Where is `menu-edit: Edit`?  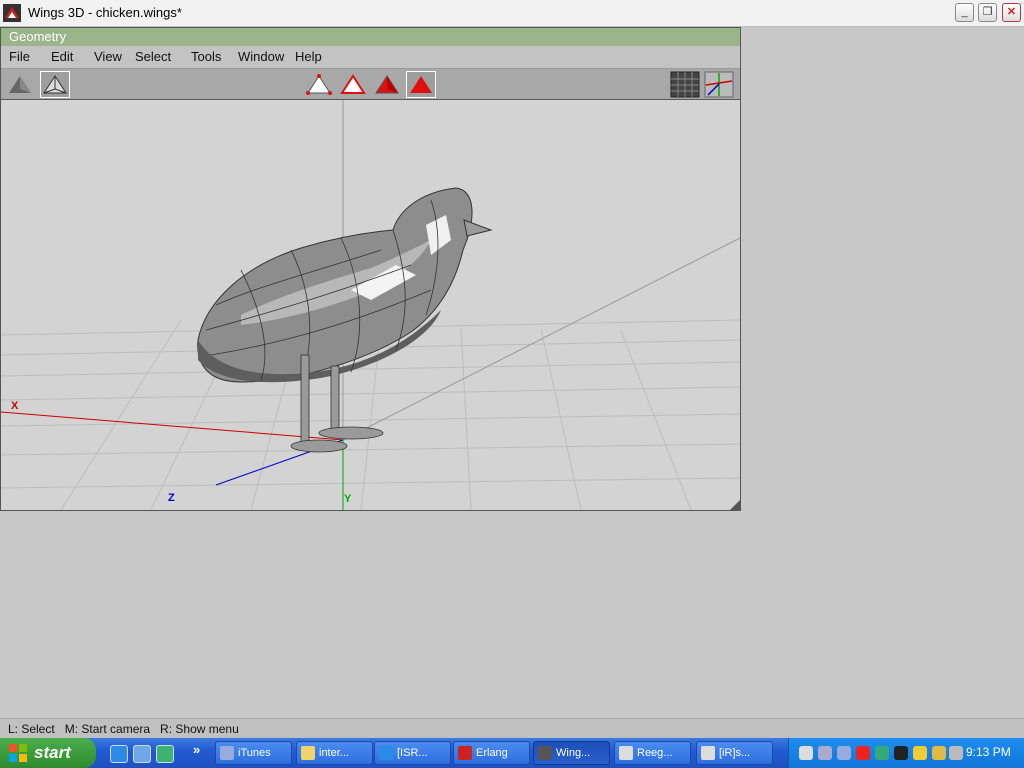 menu-edit: Edit is located at coordinates (62, 56).